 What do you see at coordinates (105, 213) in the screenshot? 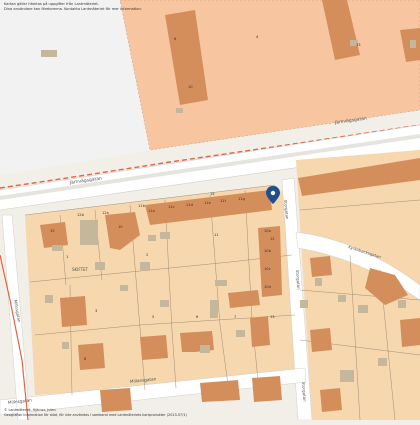
I see `parcel-number: 12a` at bounding box center [105, 213].